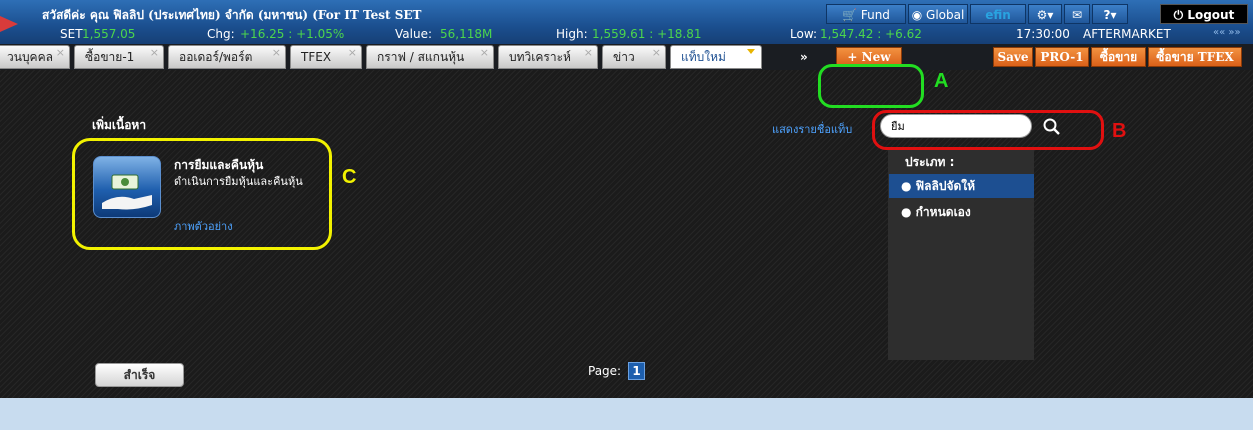 Image resolution: width=1253 pixels, height=430 pixels. I want to click on filter-option-label: กำหนดเอง, so click(943, 212).